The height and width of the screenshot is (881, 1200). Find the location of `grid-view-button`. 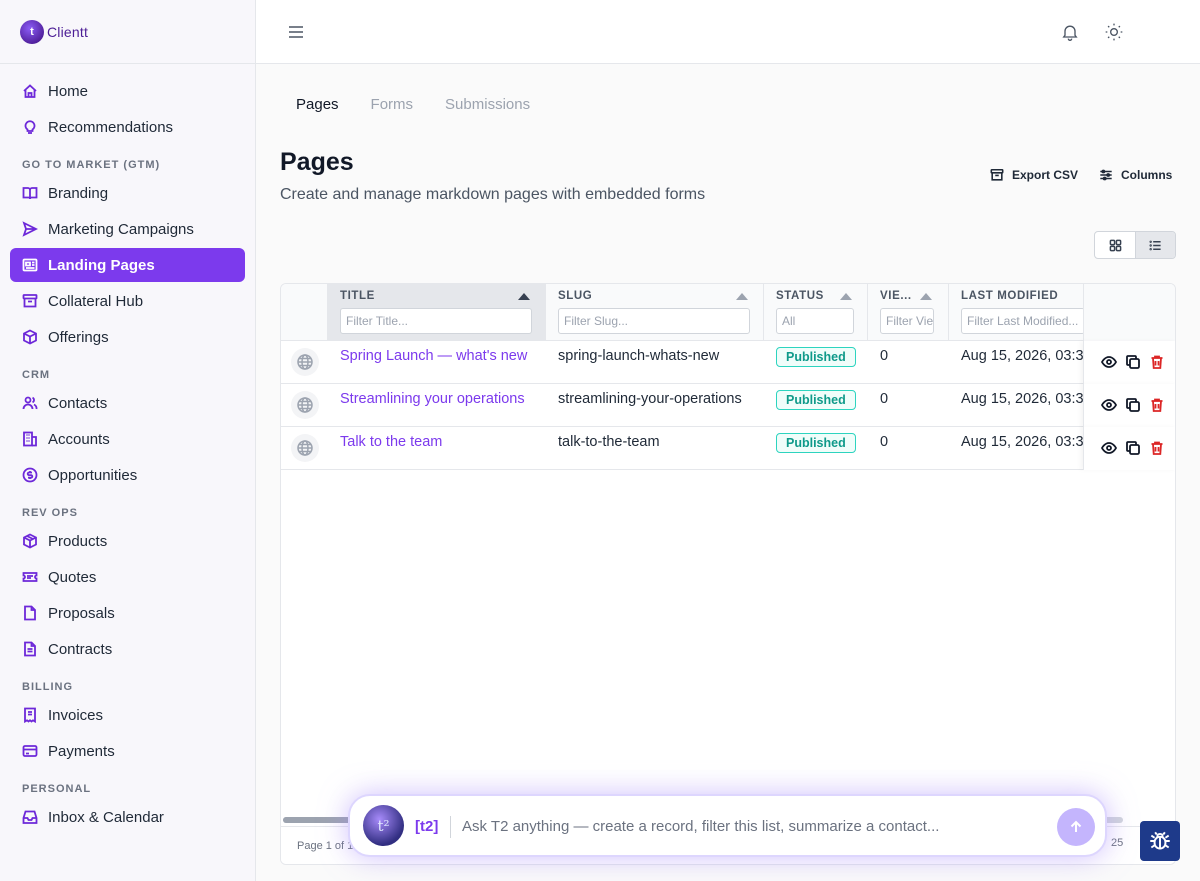

grid-view-button is located at coordinates (1115, 245).